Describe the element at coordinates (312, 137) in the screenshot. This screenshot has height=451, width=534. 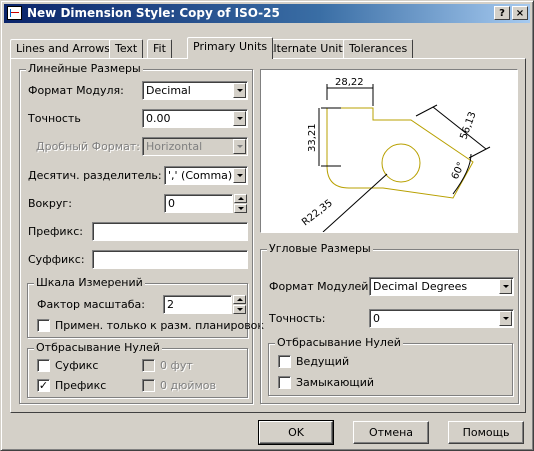
I see `dim-33-21-text: 33,21` at that location.